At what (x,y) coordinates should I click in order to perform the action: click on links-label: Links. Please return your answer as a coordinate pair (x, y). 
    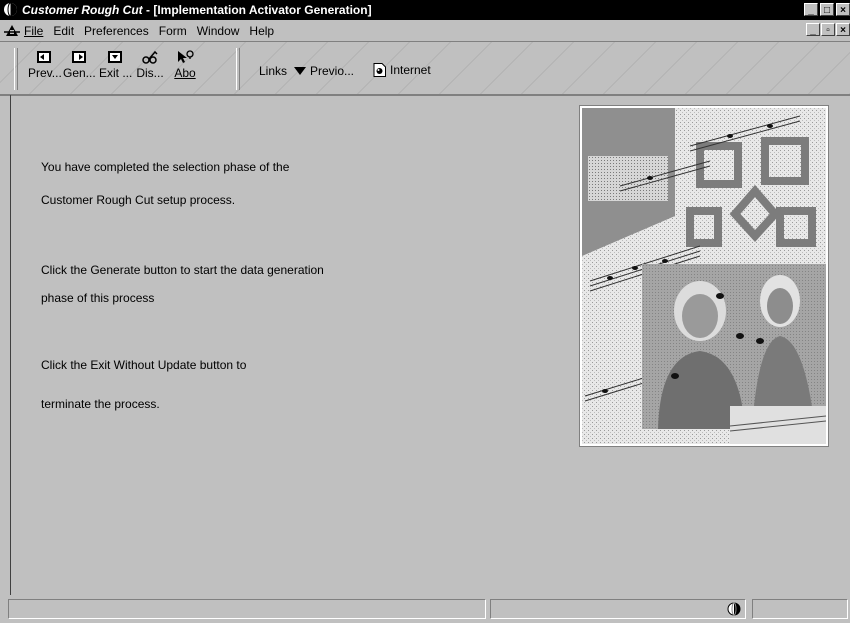
    Looking at the image, I should click on (273, 71).